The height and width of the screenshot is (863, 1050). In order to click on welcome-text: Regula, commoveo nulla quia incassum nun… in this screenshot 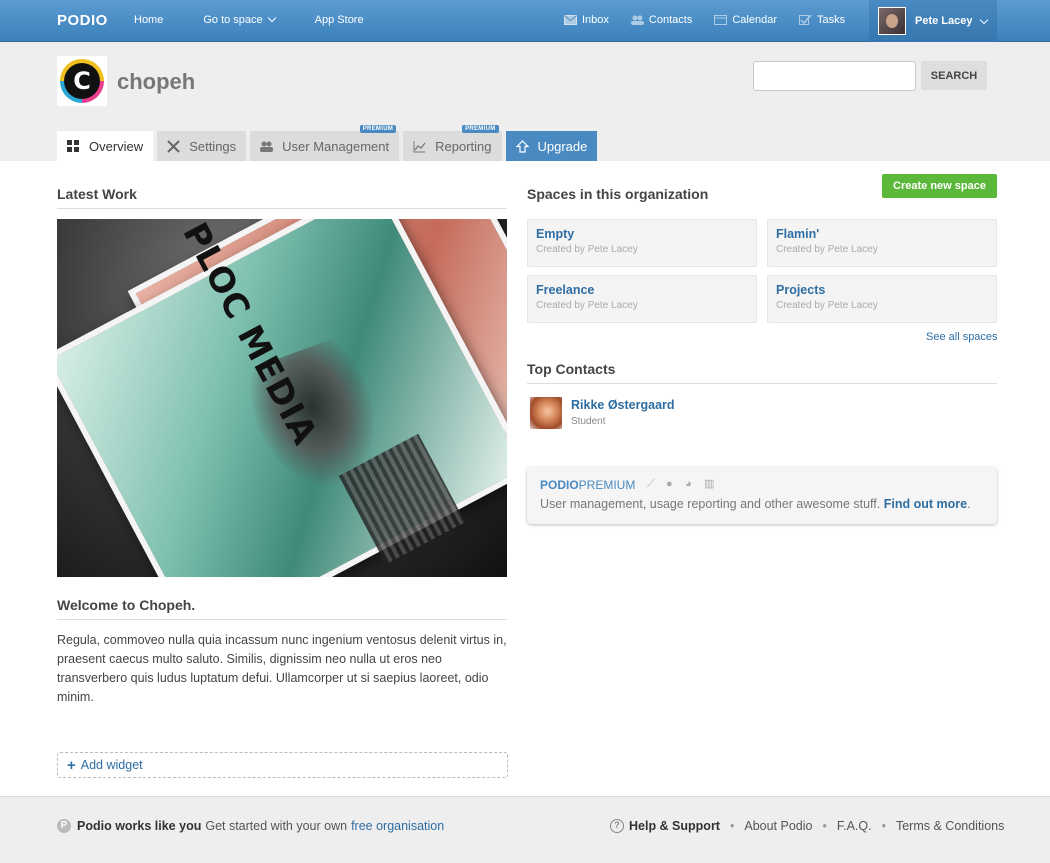, I will do `click(282, 668)`.